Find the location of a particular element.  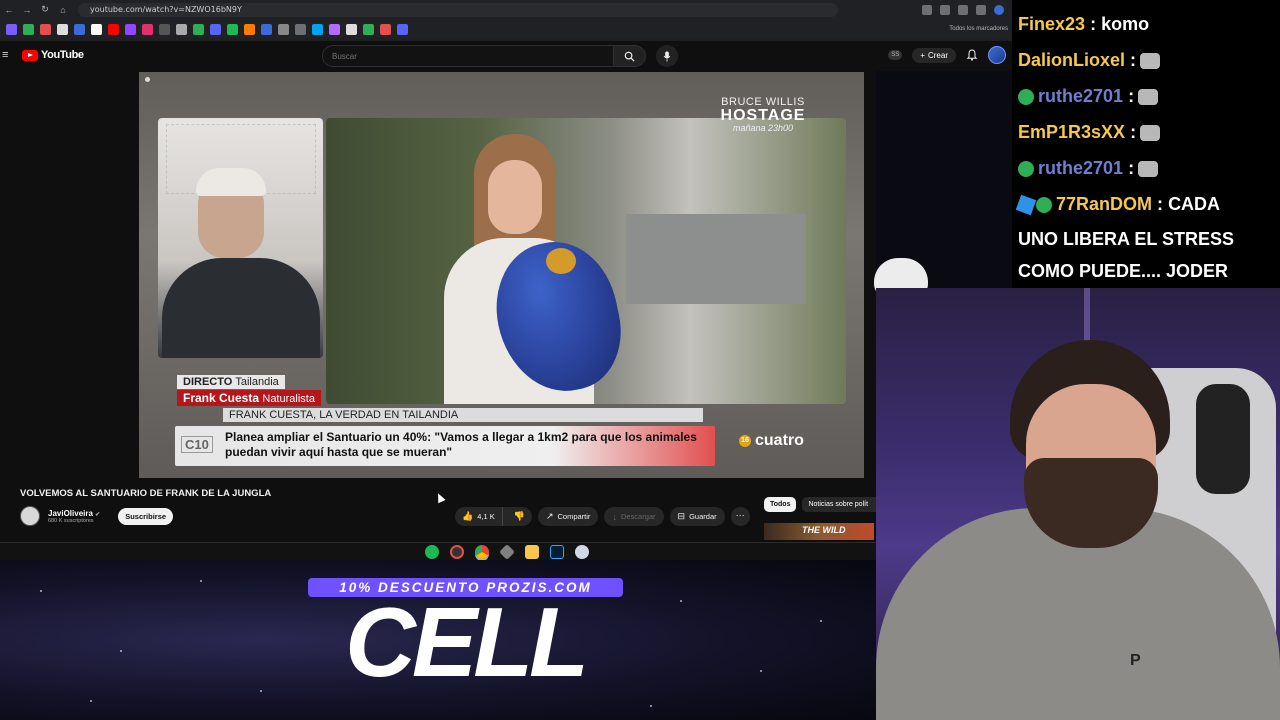

channel-info: JaviOliveira ✔ 680 K suscriptores is located at coordinates (74, 516).